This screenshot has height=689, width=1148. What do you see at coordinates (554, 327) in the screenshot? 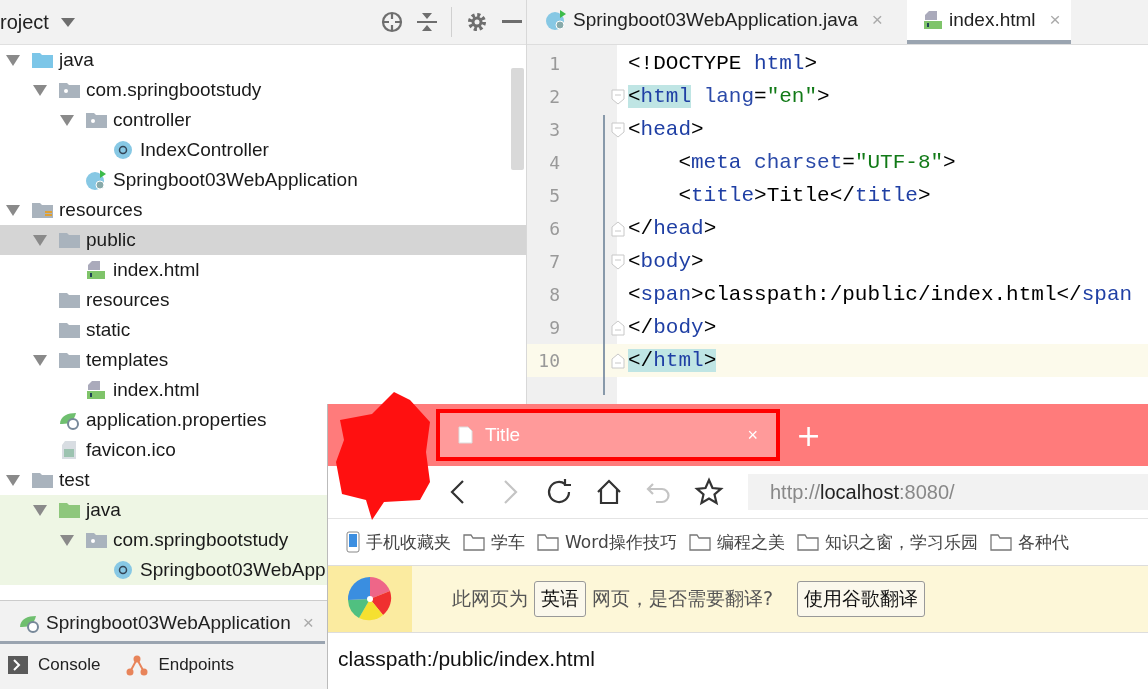
I see `line-number: 9` at bounding box center [554, 327].